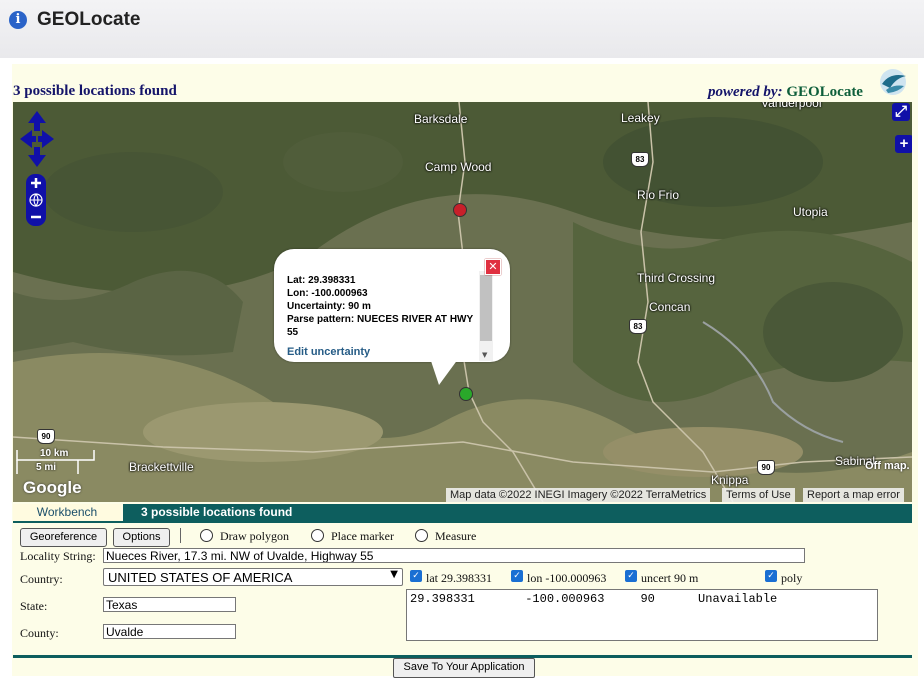 The image size is (924, 688). I want to click on country-select: UNITED STATES OF AMERICA ▼, so click(253, 577).